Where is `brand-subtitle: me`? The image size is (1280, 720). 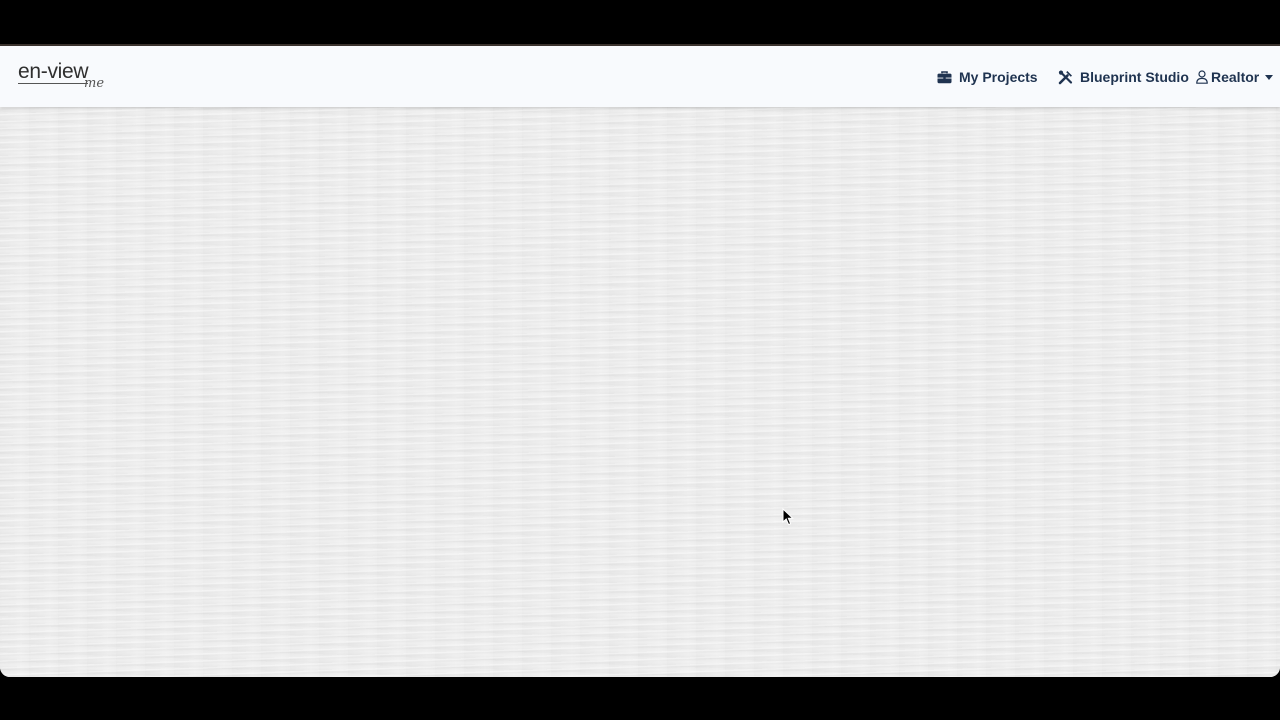 brand-subtitle: me is located at coordinates (94, 83).